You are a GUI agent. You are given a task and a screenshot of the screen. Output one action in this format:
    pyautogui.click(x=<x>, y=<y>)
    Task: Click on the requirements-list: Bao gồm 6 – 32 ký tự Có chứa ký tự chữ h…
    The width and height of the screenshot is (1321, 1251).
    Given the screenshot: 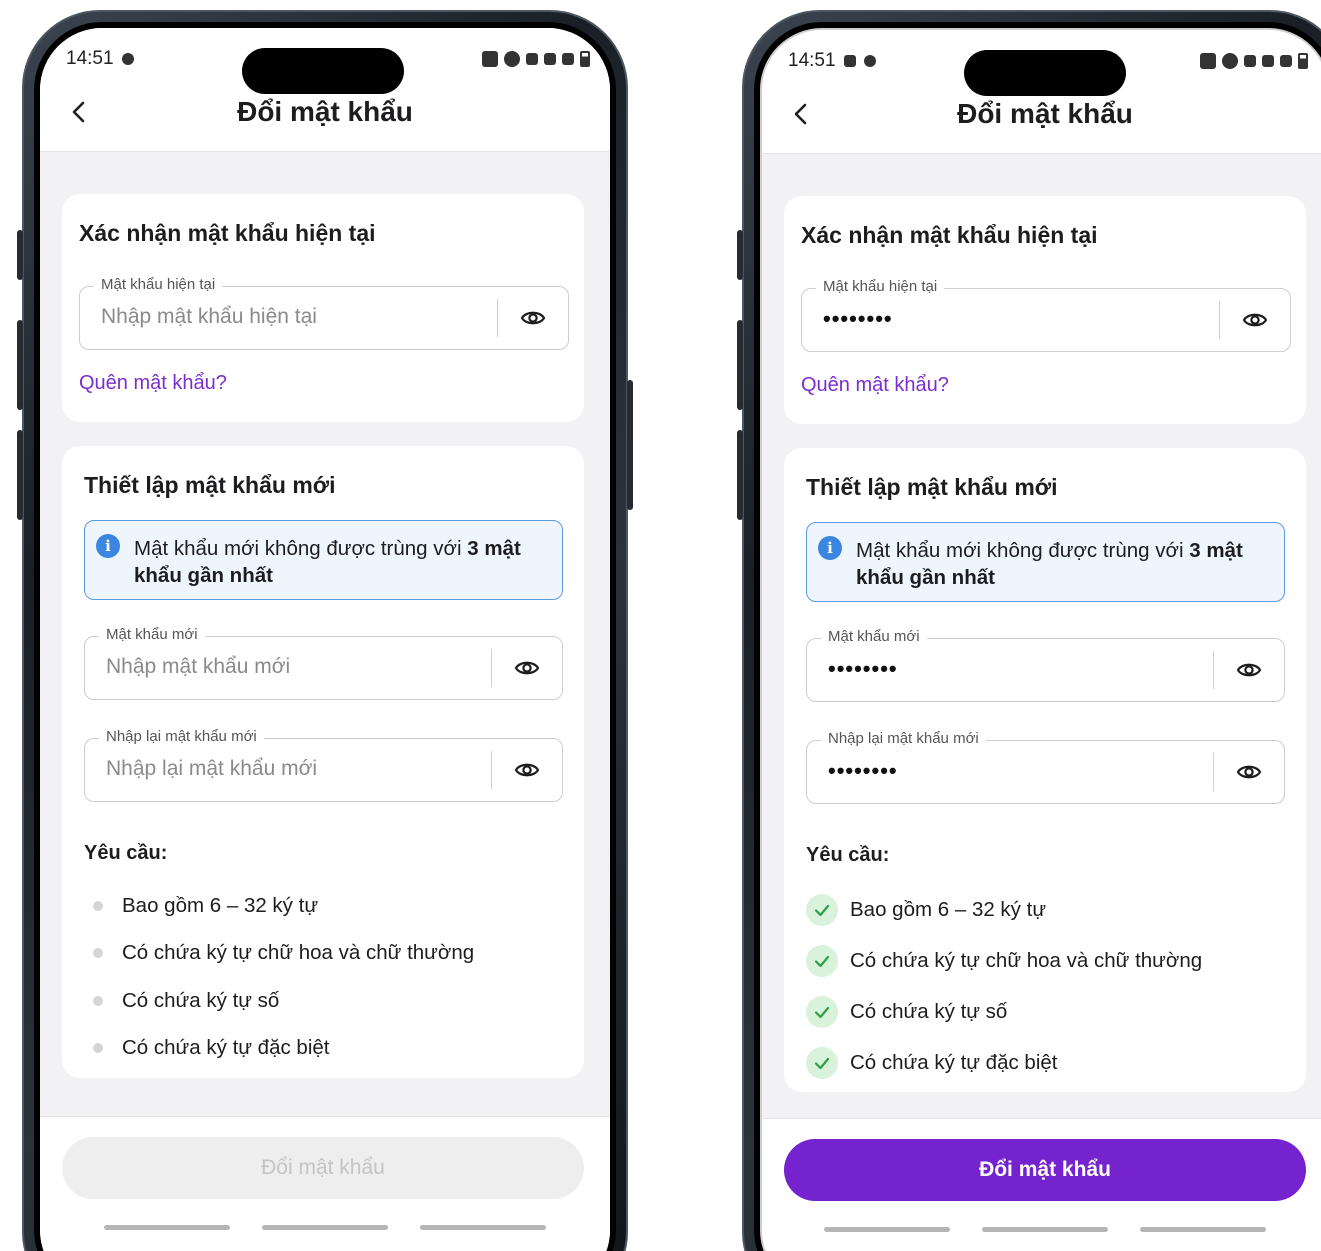 What is the action you would take?
    pyautogui.click(x=324, y=977)
    